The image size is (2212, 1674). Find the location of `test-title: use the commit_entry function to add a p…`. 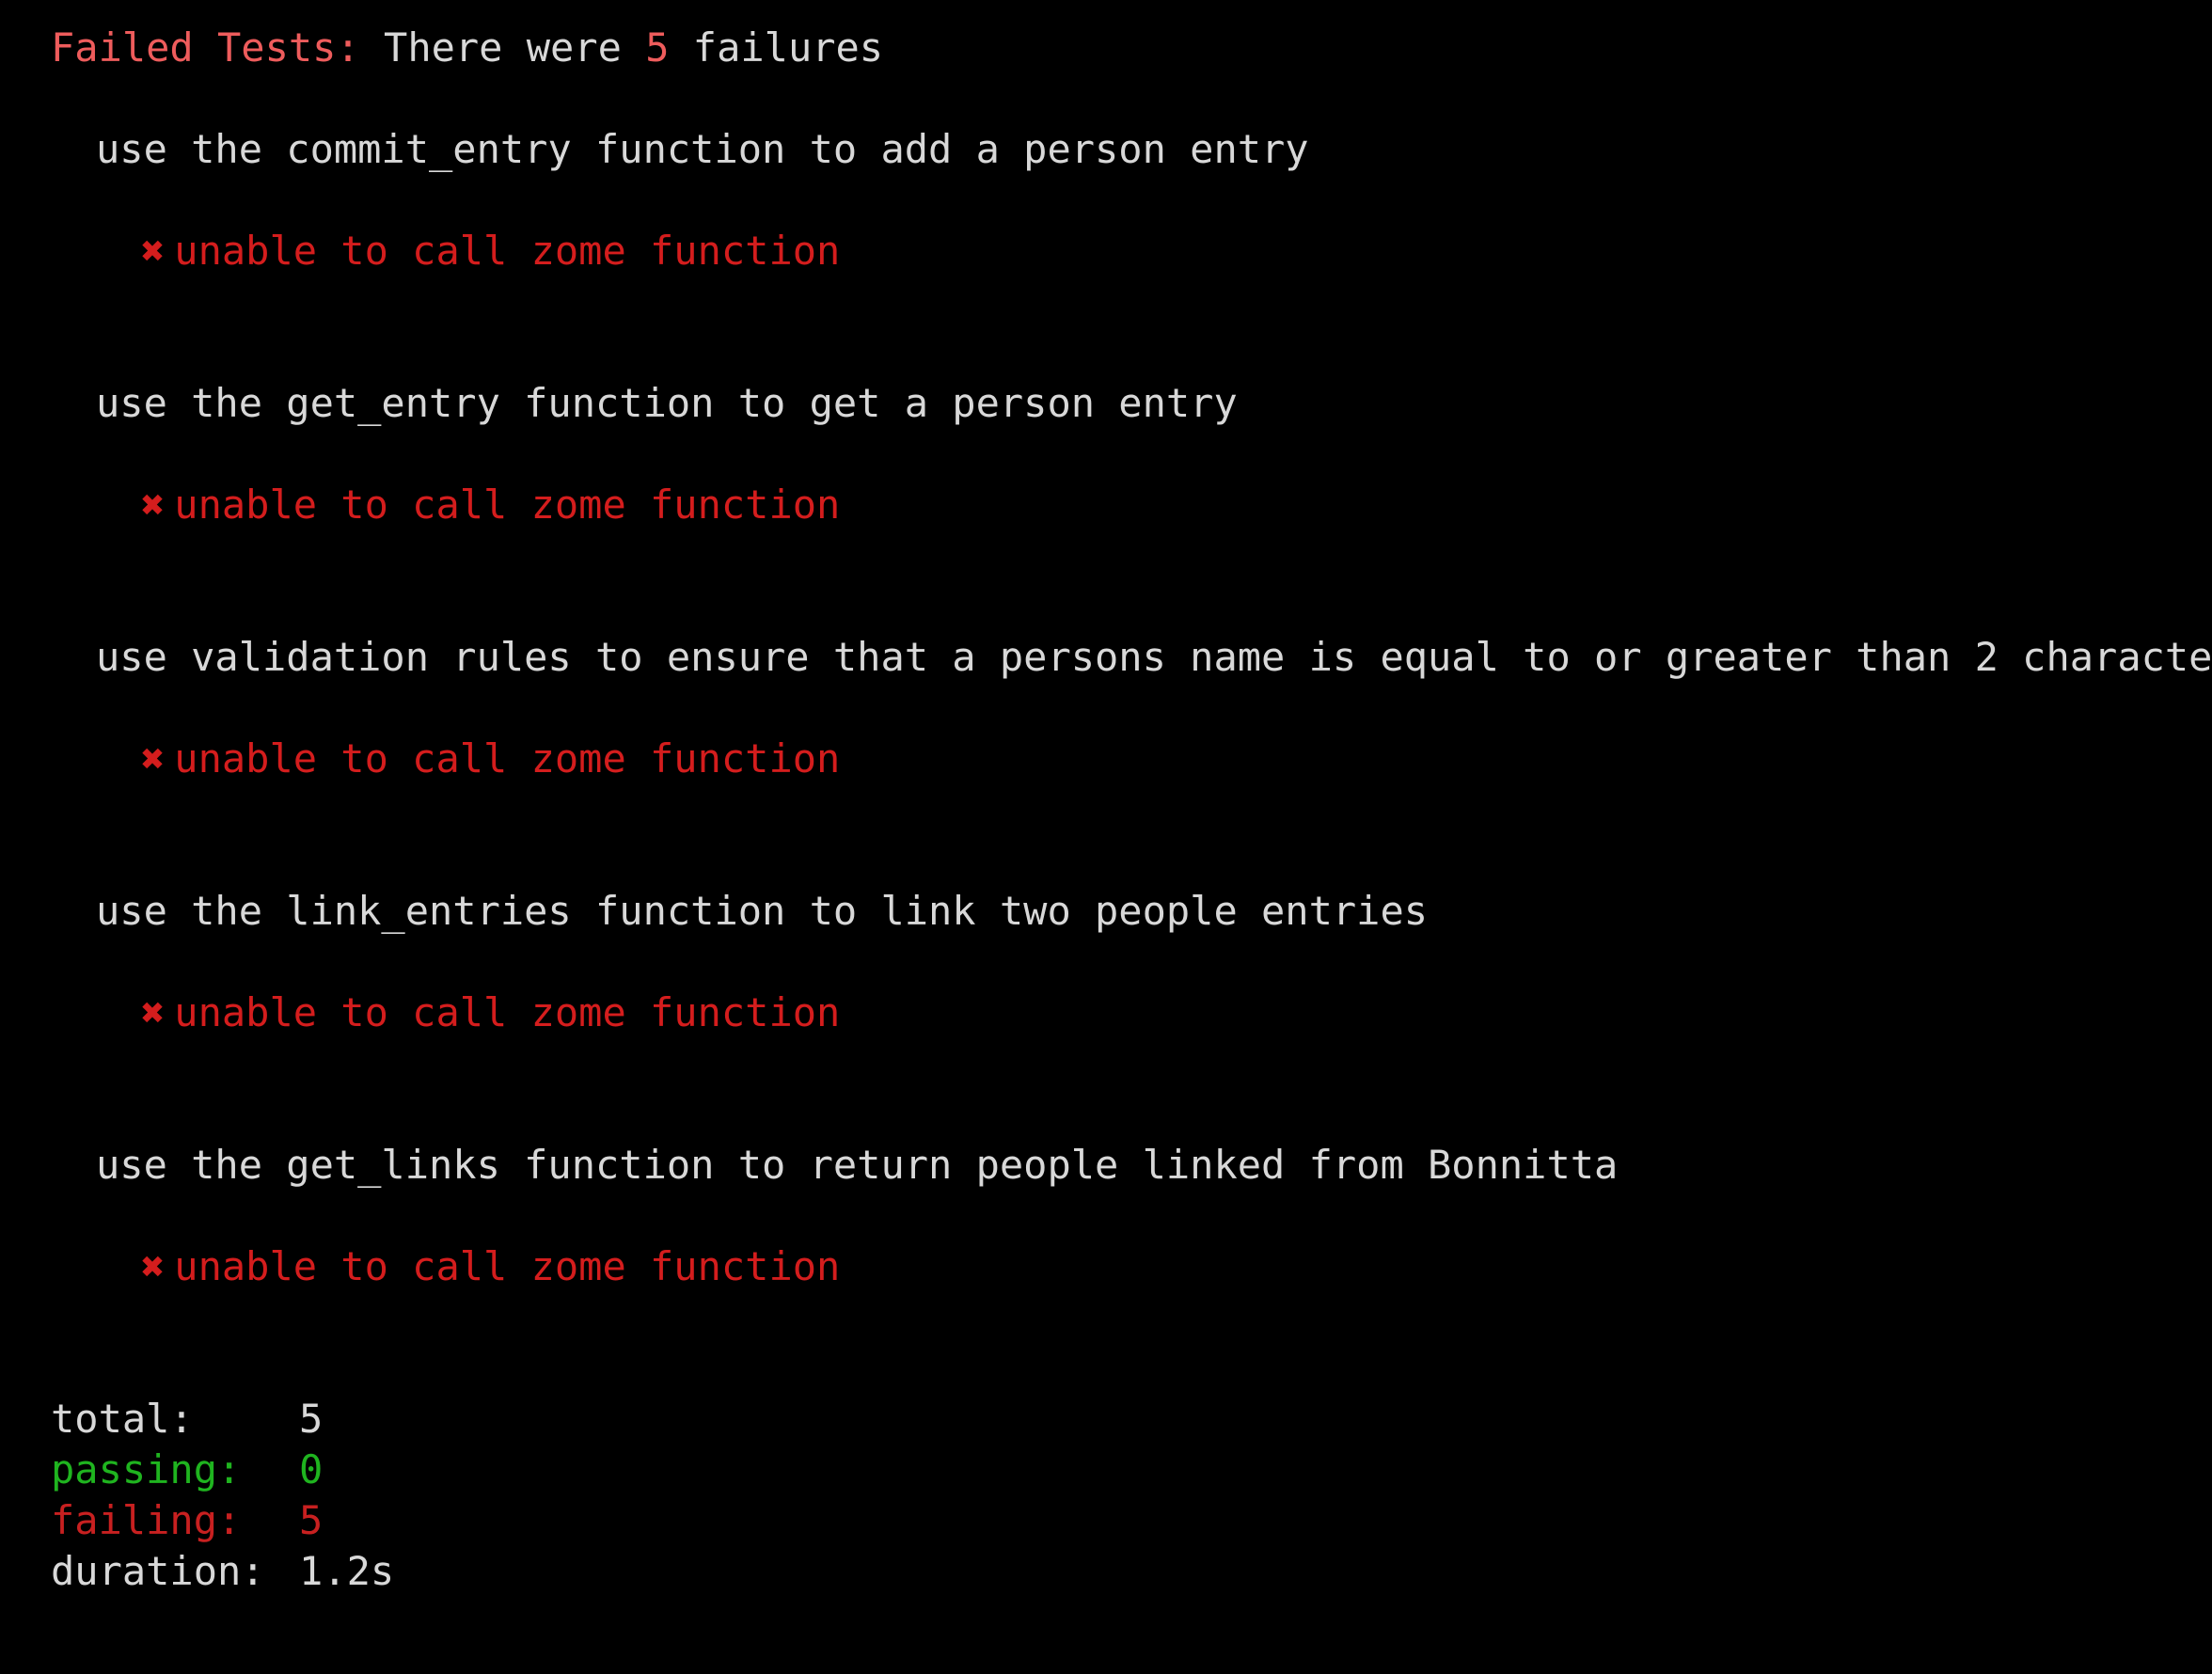

test-title: use the commit_entry function to add a p… is located at coordinates (702, 149).